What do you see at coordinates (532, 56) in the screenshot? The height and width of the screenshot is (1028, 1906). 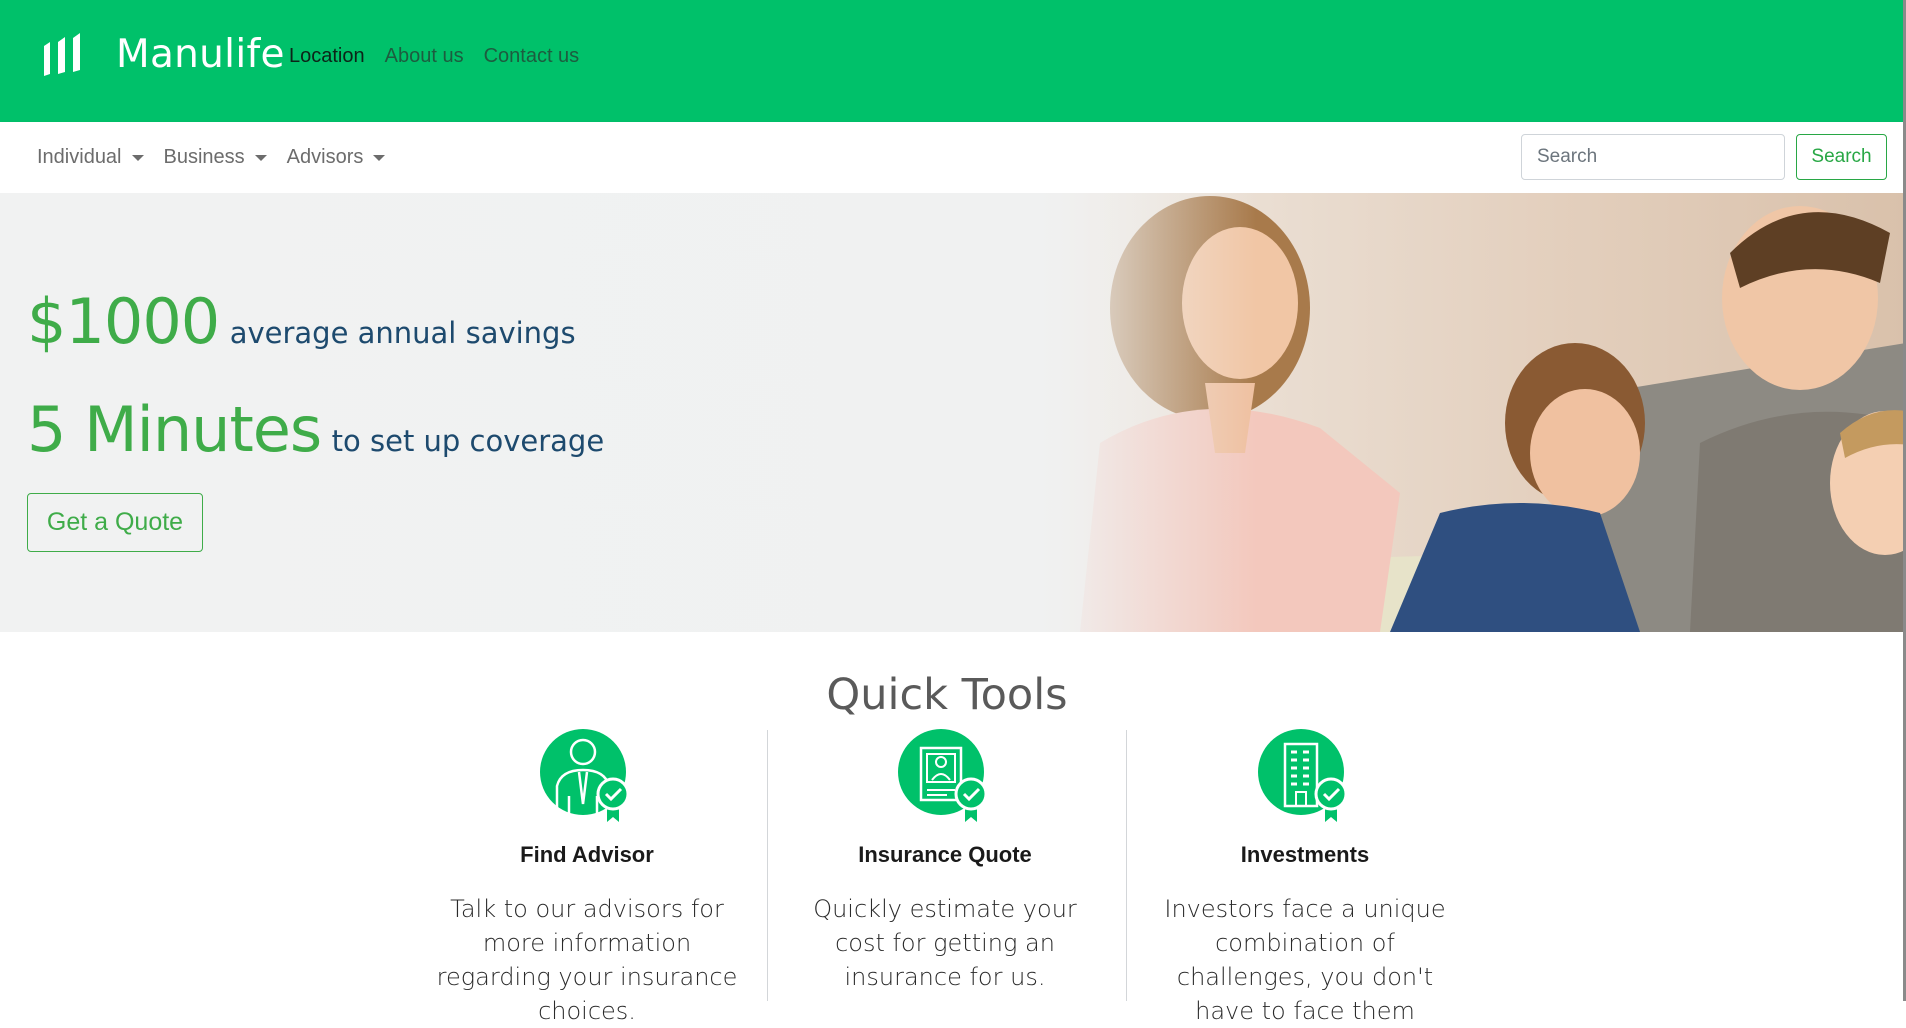 I see `nav-link-contact-us: Contact us` at bounding box center [532, 56].